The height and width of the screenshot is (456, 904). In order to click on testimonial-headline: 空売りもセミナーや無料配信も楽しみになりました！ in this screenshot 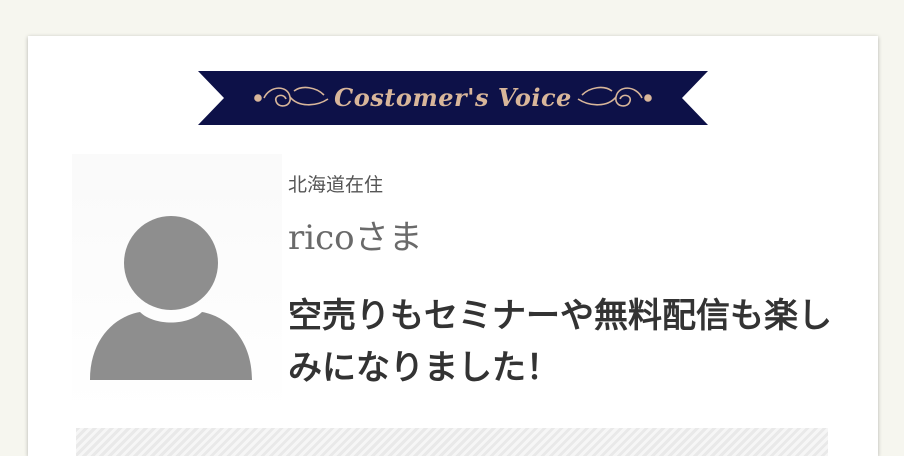, I will do `click(560, 342)`.